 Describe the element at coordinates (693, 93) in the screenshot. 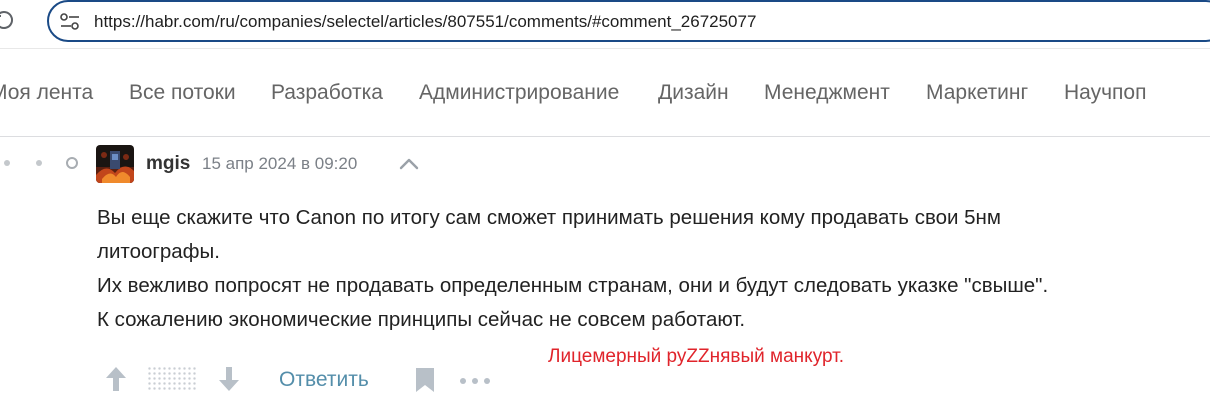

I see `nav-item-design: Дизайн` at that location.